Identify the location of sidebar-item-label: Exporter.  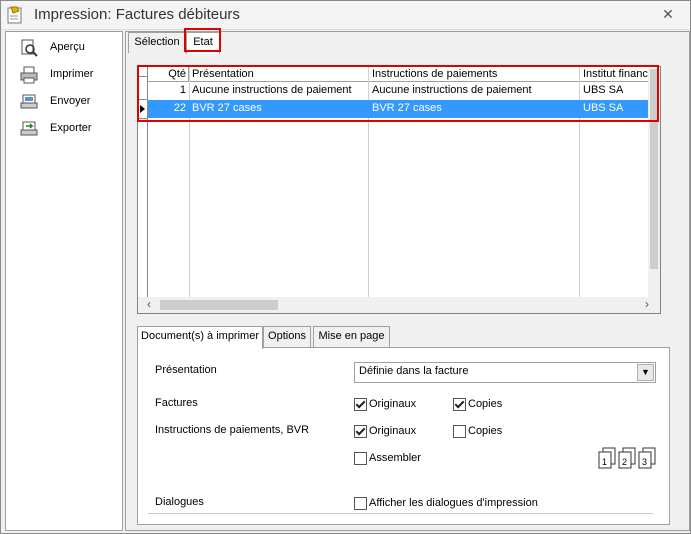
(71, 128).